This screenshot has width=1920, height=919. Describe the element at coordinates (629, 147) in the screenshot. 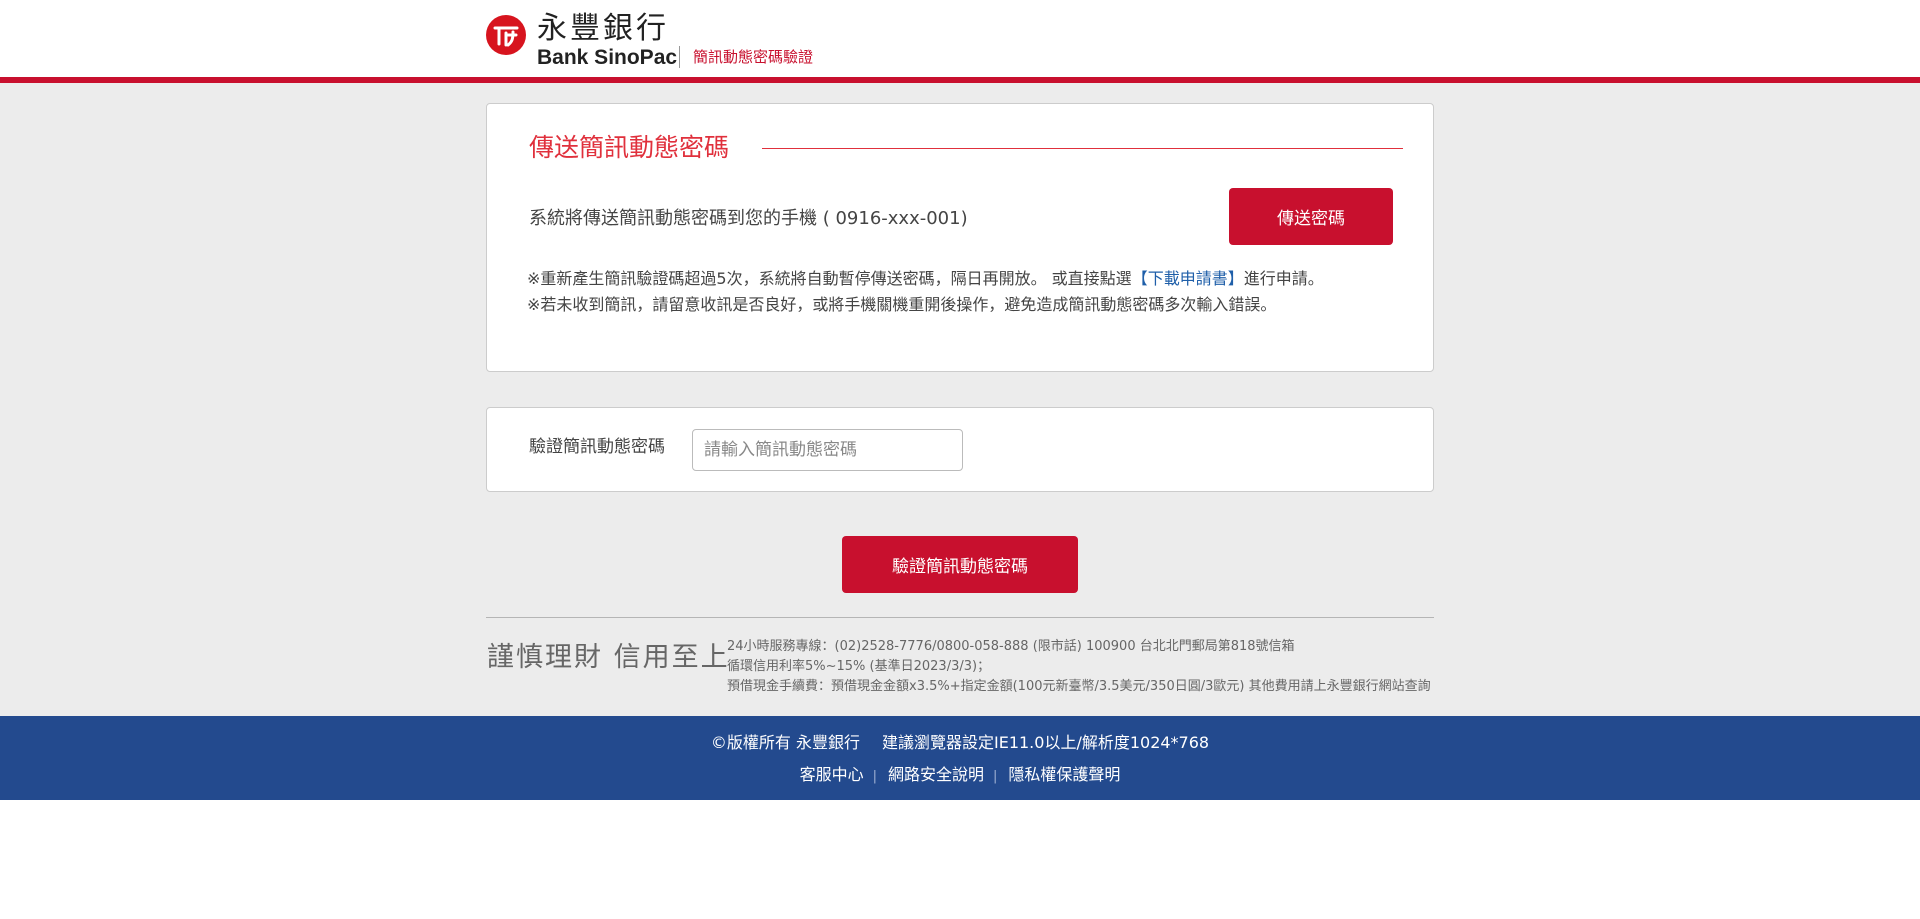

I see `section-title: 傳送簡訊動態密碼` at that location.